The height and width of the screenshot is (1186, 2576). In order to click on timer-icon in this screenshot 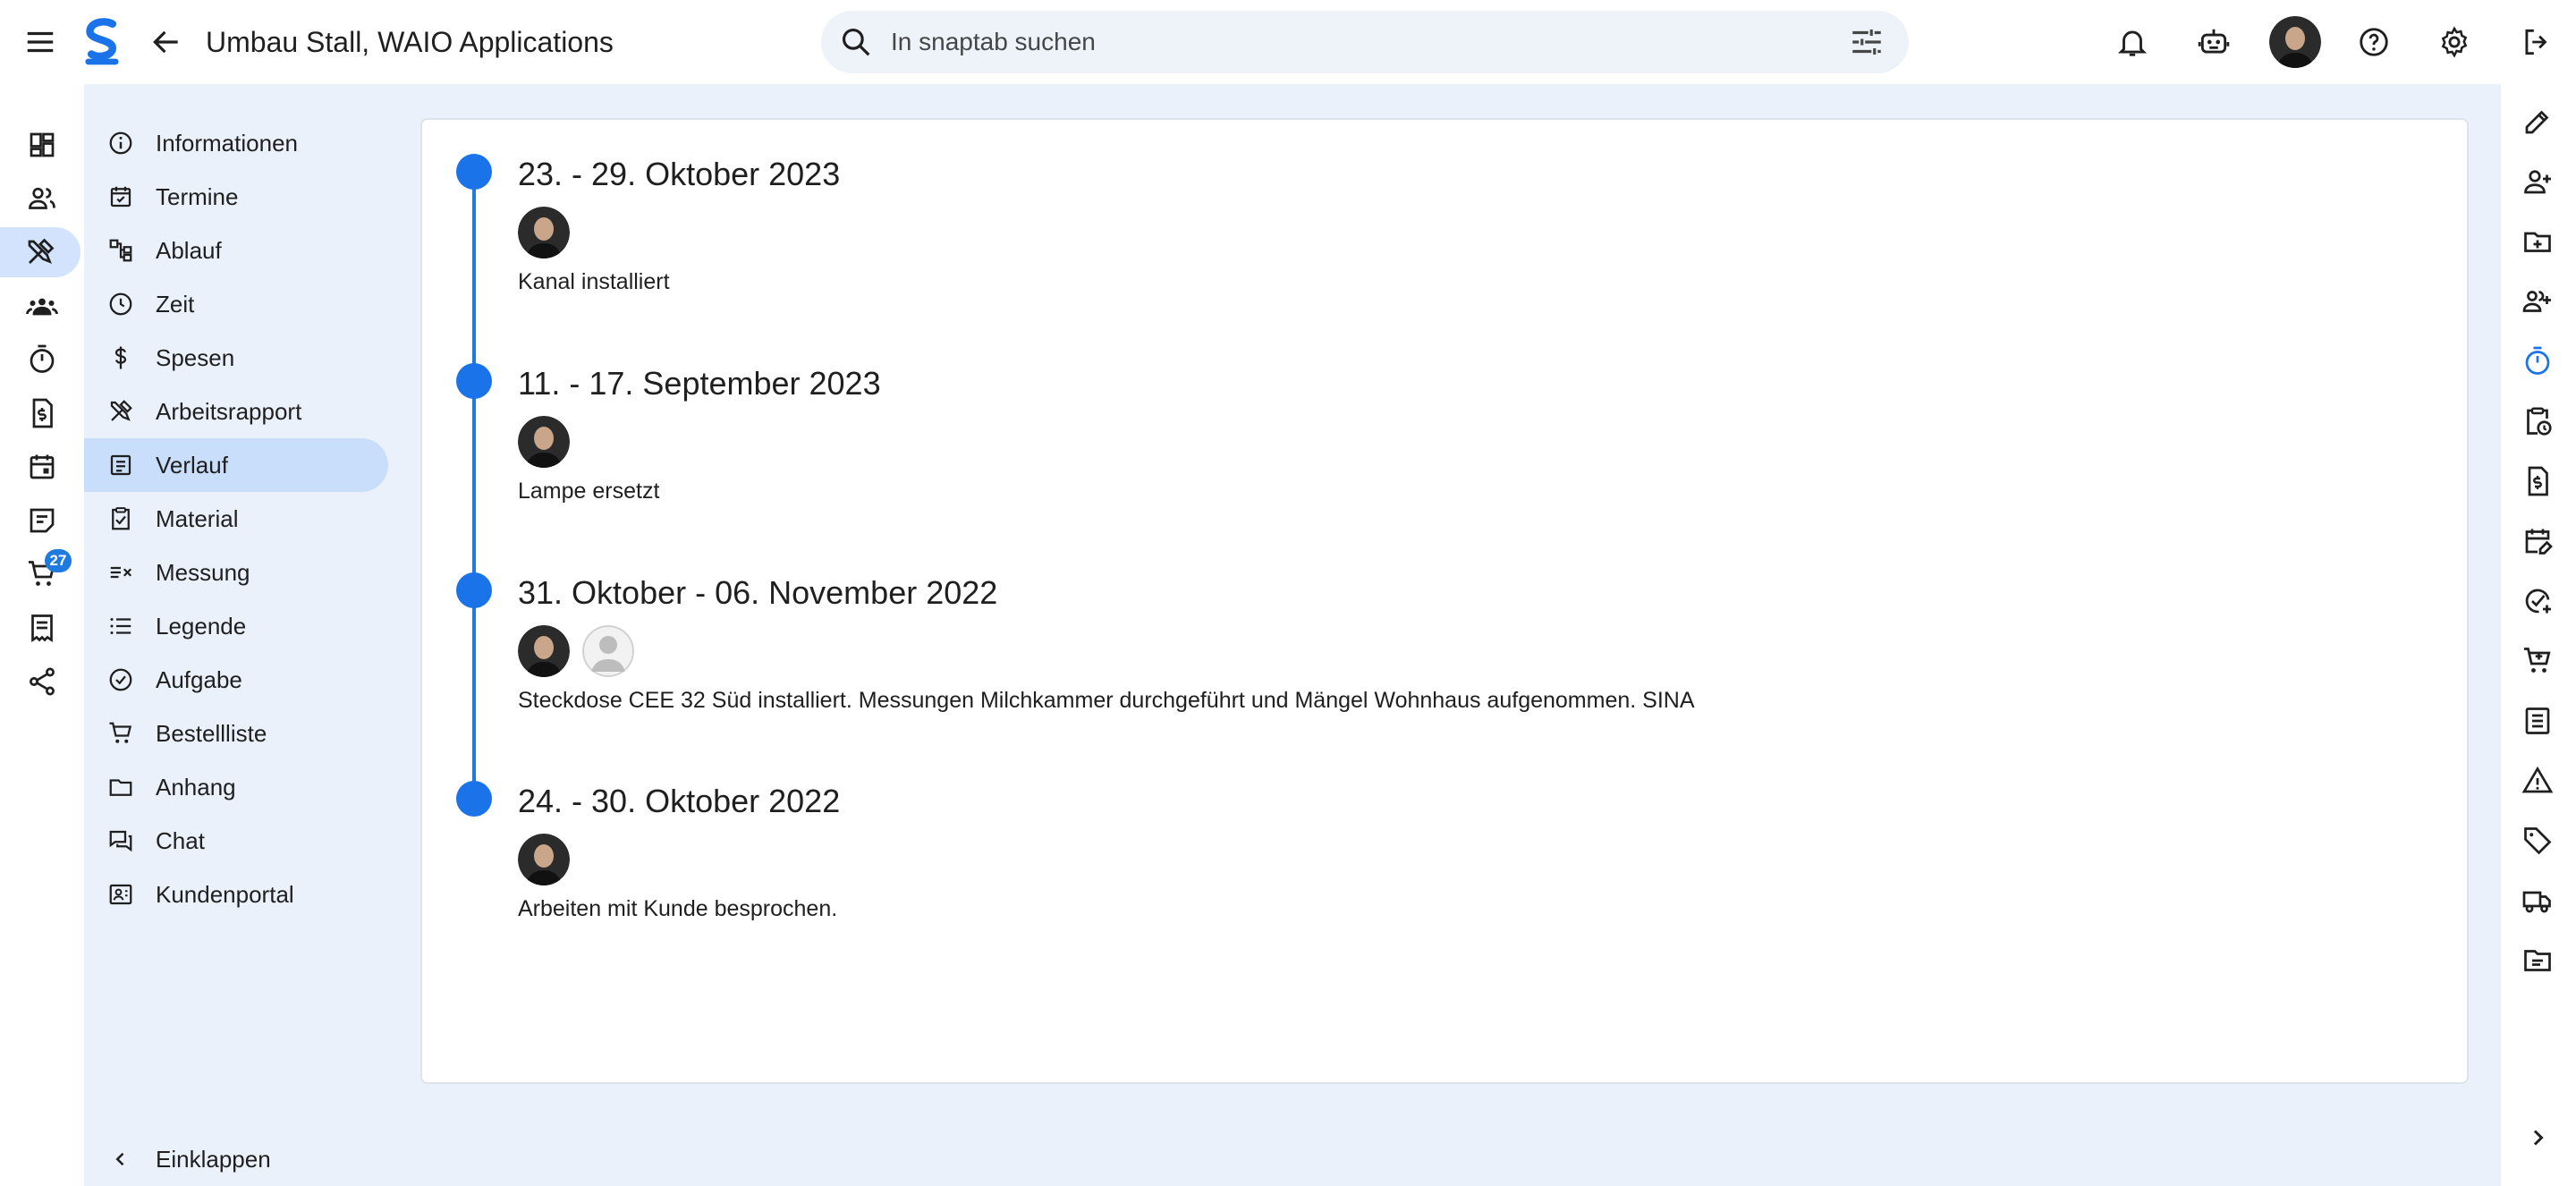, I will do `click(2537, 360)`.